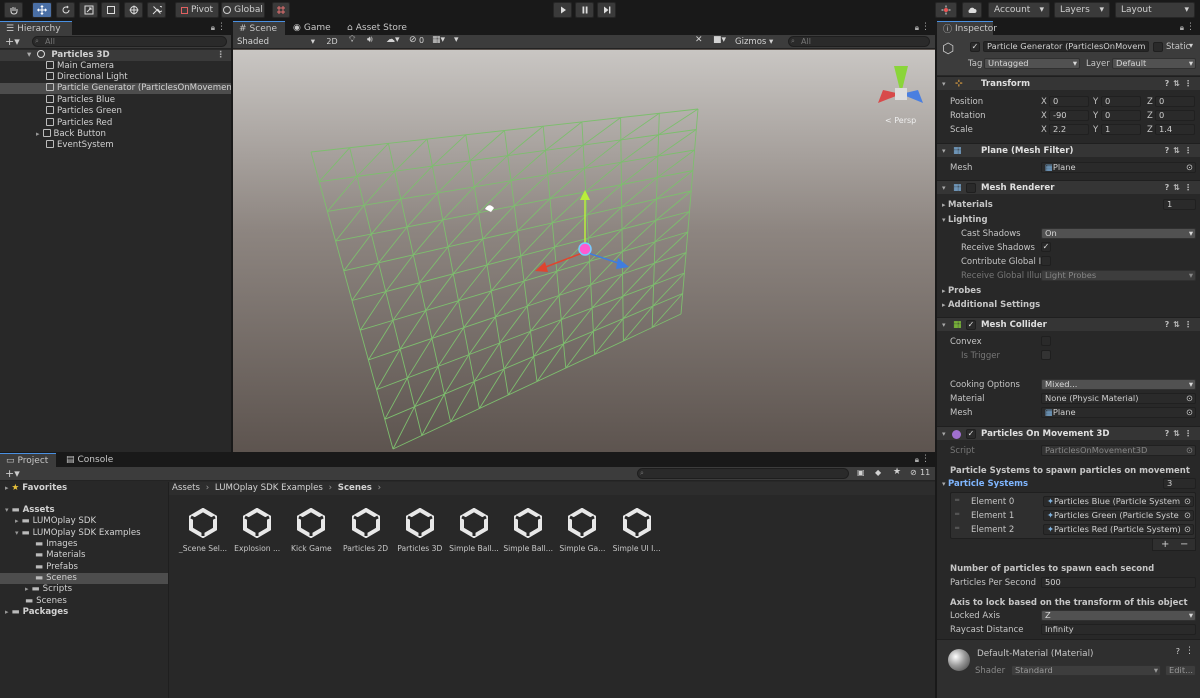 This screenshot has height=698, width=1200. Describe the element at coordinates (1175, 129) in the screenshot. I see `scl-z-field: 1.4` at that location.